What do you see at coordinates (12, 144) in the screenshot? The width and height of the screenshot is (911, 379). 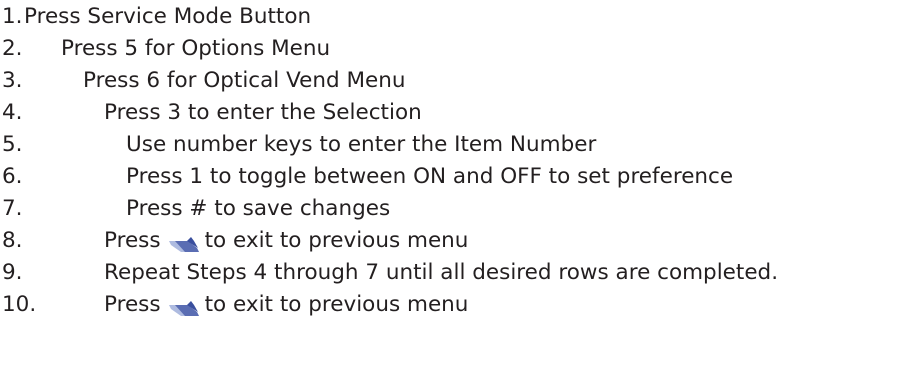 I see `step-number: 5.` at bounding box center [12, 144].